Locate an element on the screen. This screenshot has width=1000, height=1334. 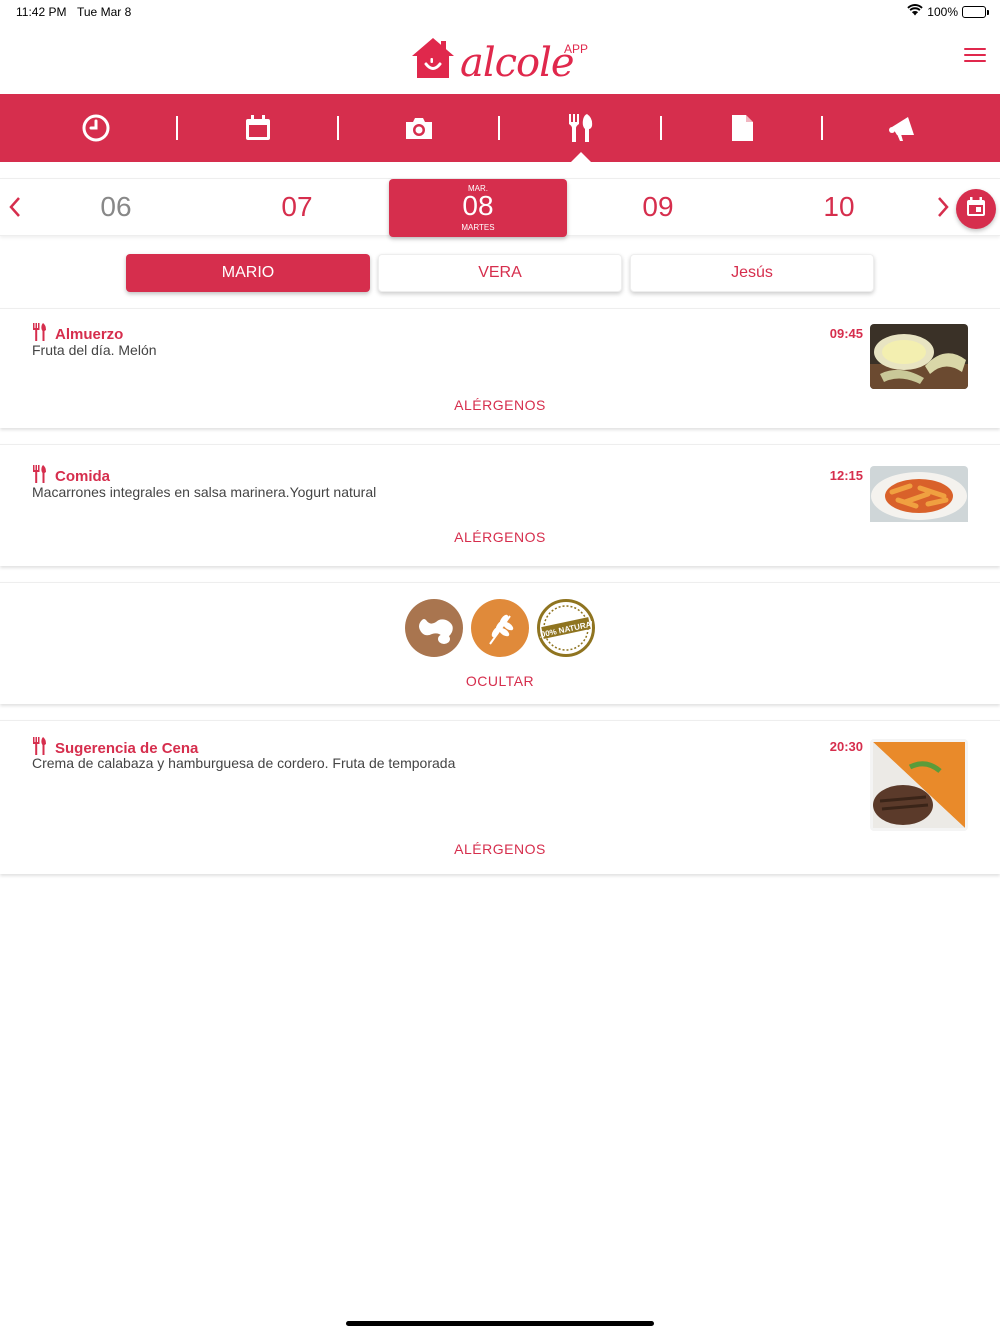
date-item: 06 is located at coordinates (116, 207).